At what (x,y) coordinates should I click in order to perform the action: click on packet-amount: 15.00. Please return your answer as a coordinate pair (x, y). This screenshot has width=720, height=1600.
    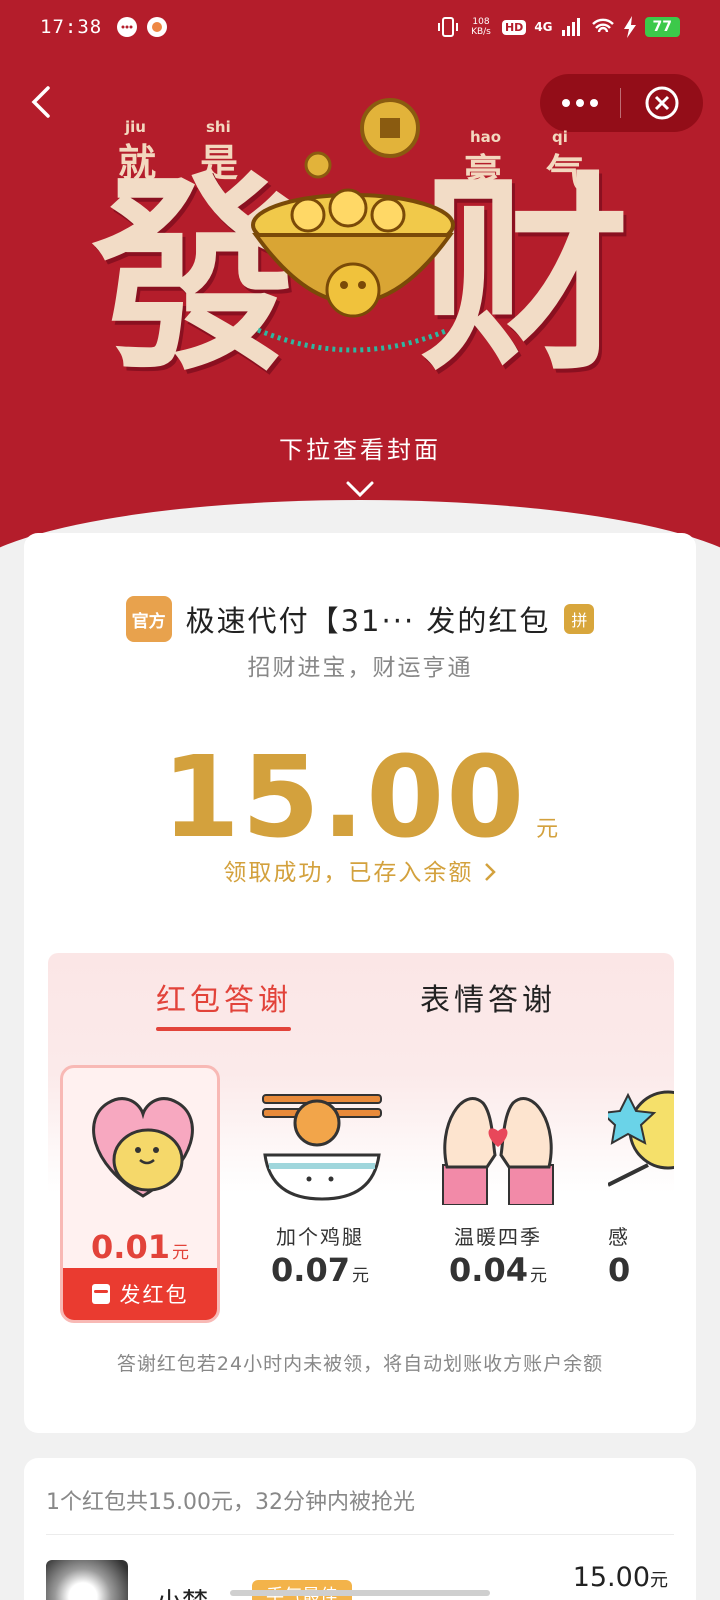
    Looking at the image, I should click on (344, 798).